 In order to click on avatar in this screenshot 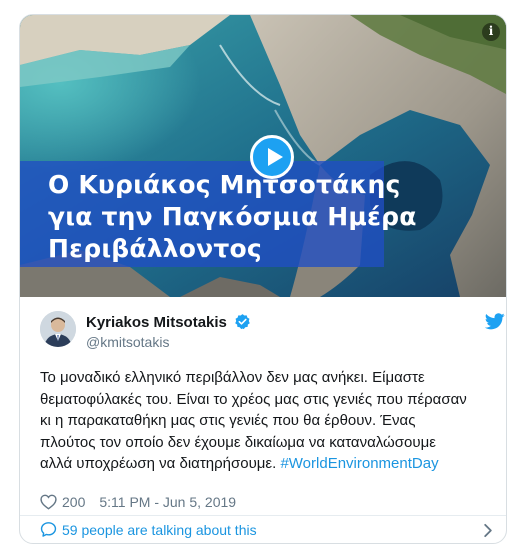, I will do `click(58, 329)`.